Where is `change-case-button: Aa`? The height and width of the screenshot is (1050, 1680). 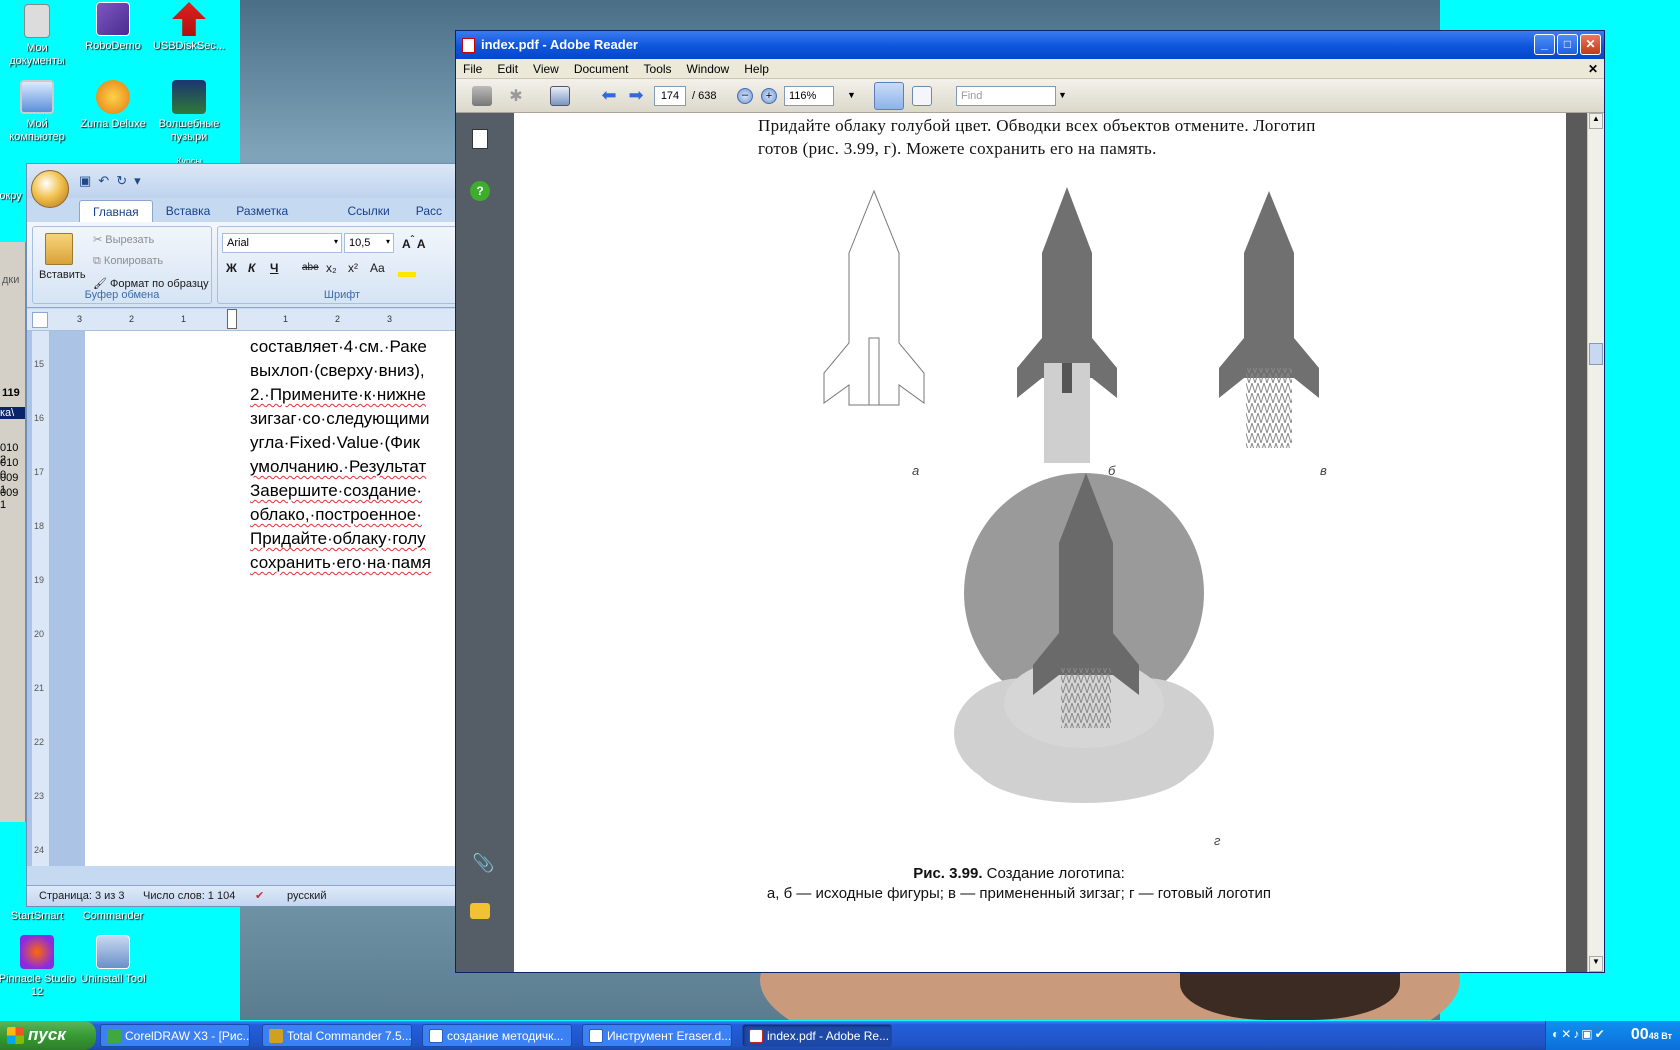 change-case-button: Aa is located at coordinates (377, 268).